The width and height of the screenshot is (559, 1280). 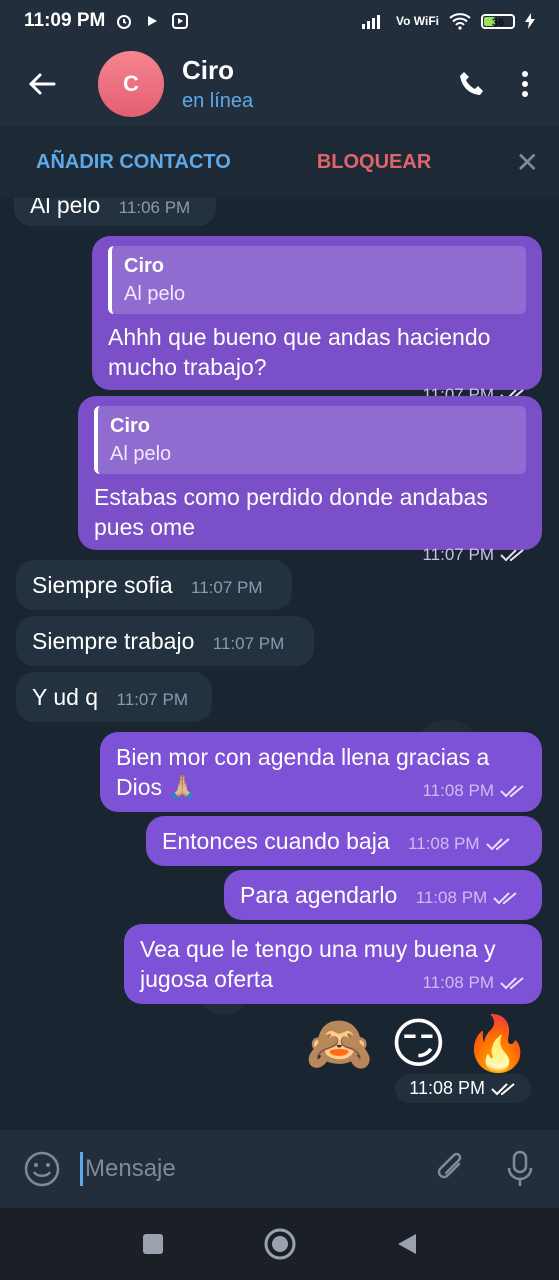 I want to click on message-text: Entonces cuando baja, so click(x=276, y=841).